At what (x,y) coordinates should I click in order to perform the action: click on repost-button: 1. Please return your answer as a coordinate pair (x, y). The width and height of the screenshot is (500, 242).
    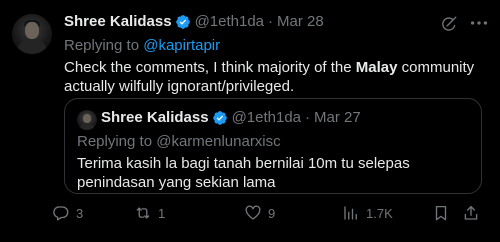
    Looking at the image, I should click on (149, 213).